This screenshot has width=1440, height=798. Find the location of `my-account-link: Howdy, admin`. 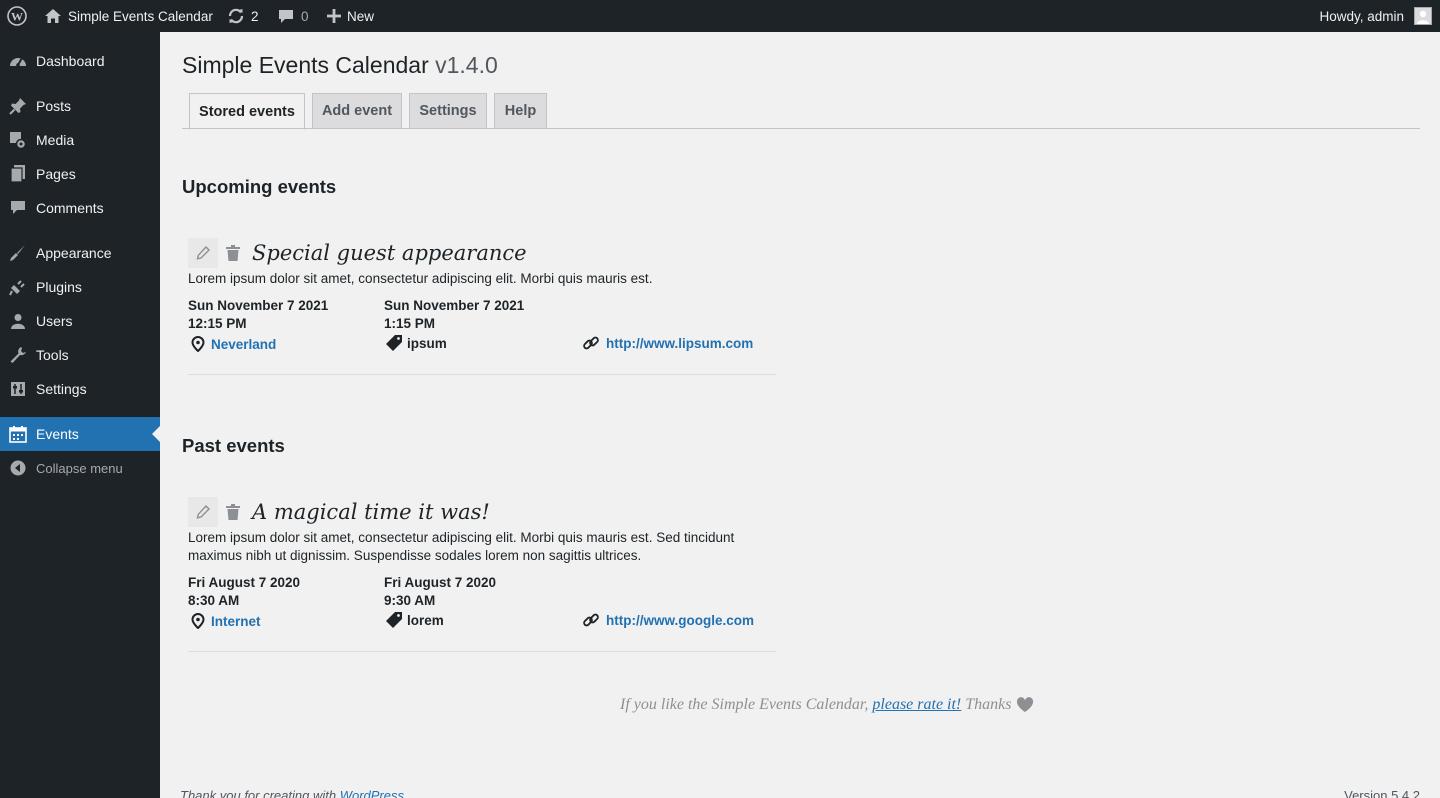

my-account-link: Howdy, admin is located at coordinates (1375, 16).